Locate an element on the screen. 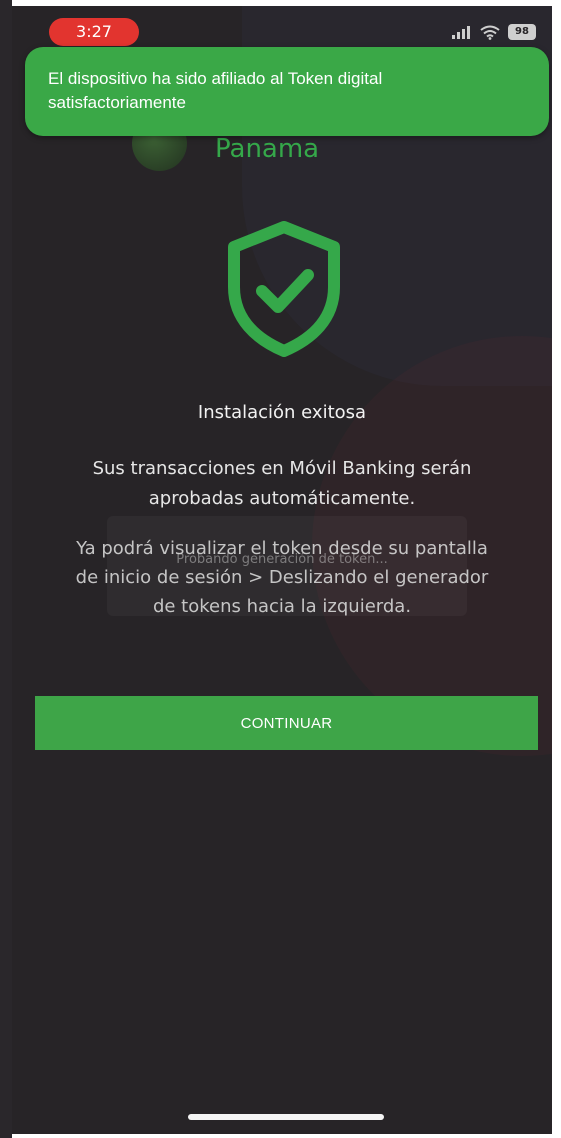 This screenshot has width=561, height=1138. shield-check-icon is located at coordinates (284, 289).